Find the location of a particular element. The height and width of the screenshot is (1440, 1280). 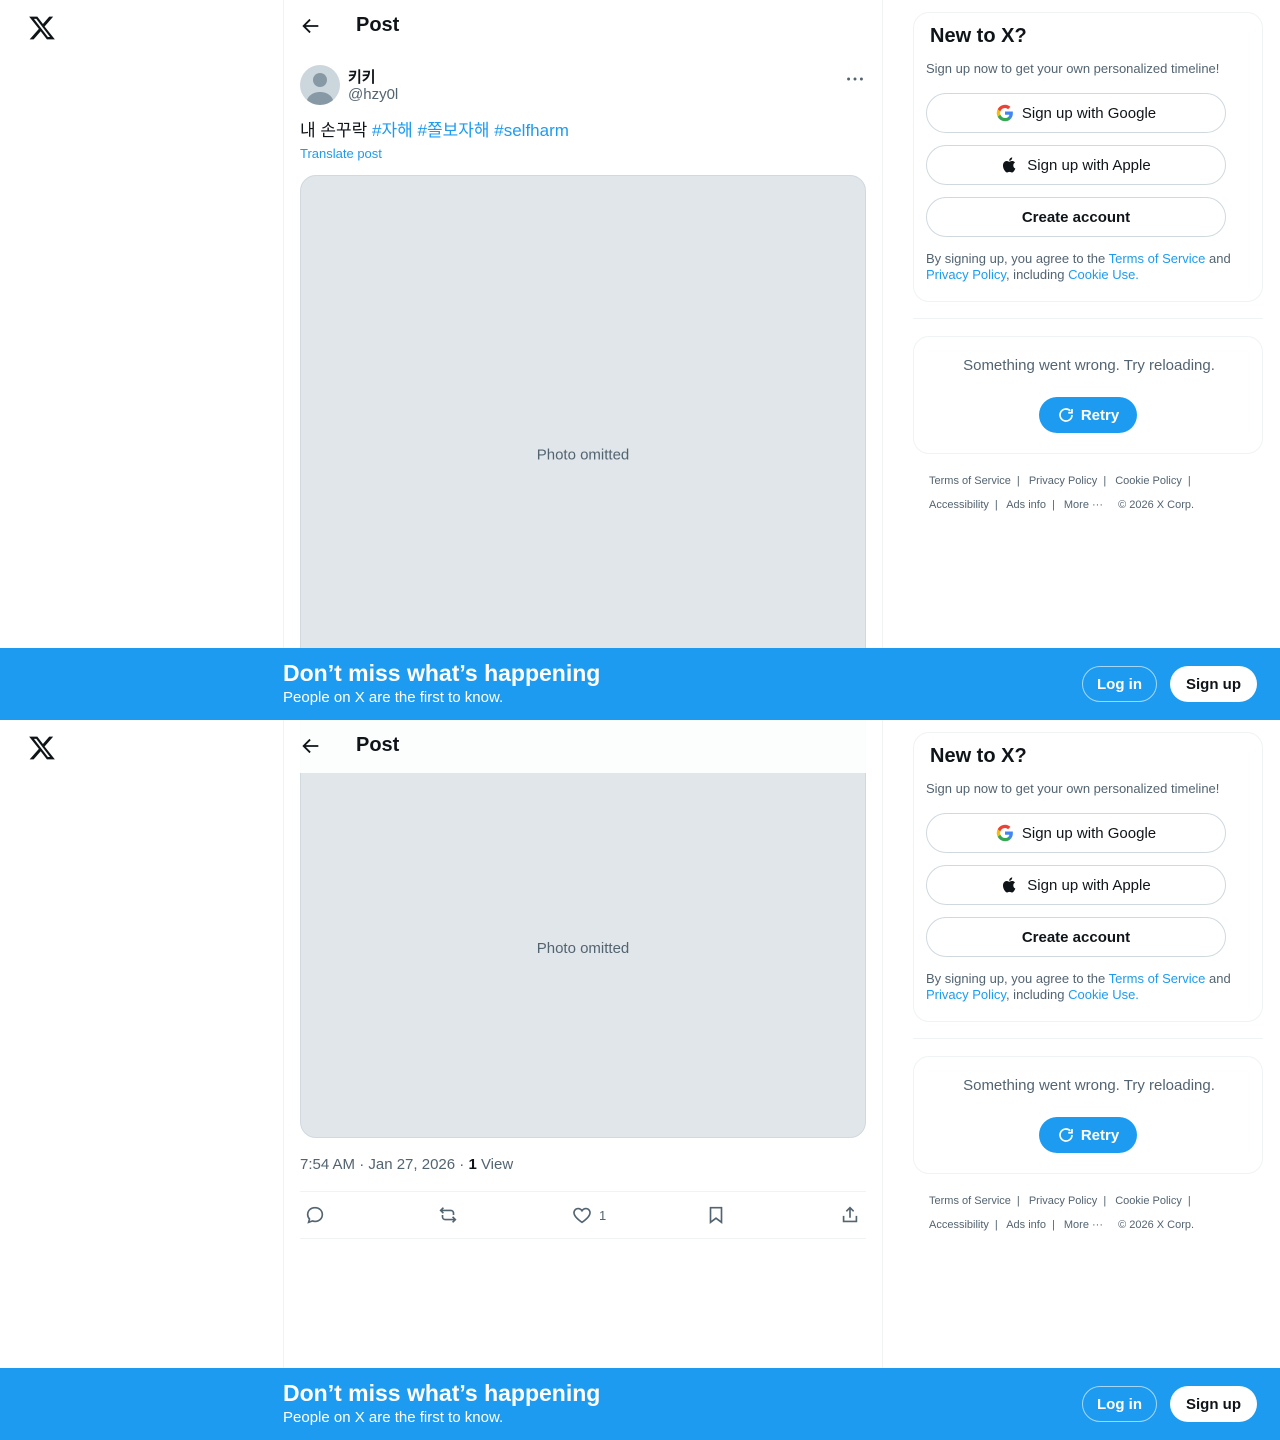

author-handle: @hzy0l is located at coordinates (373, 94).